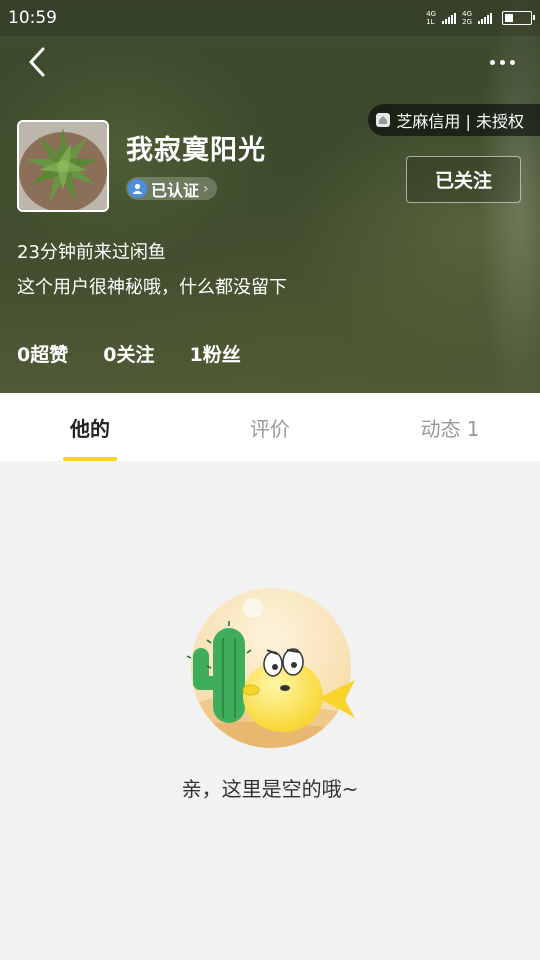  I want to click on status-time: 10:59, so click(32, 18).